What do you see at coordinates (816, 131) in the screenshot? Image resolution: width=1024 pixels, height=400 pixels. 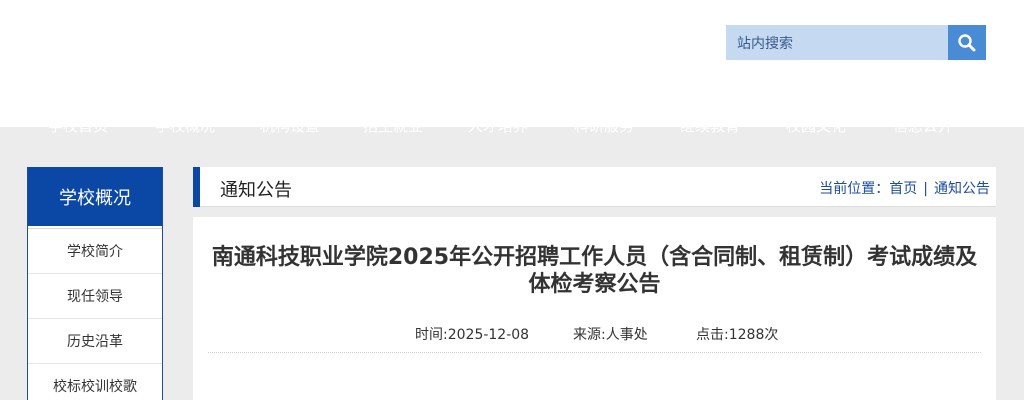 I see `nav-item-campus-culture: 校园文化` at bounding box center [816, 131].